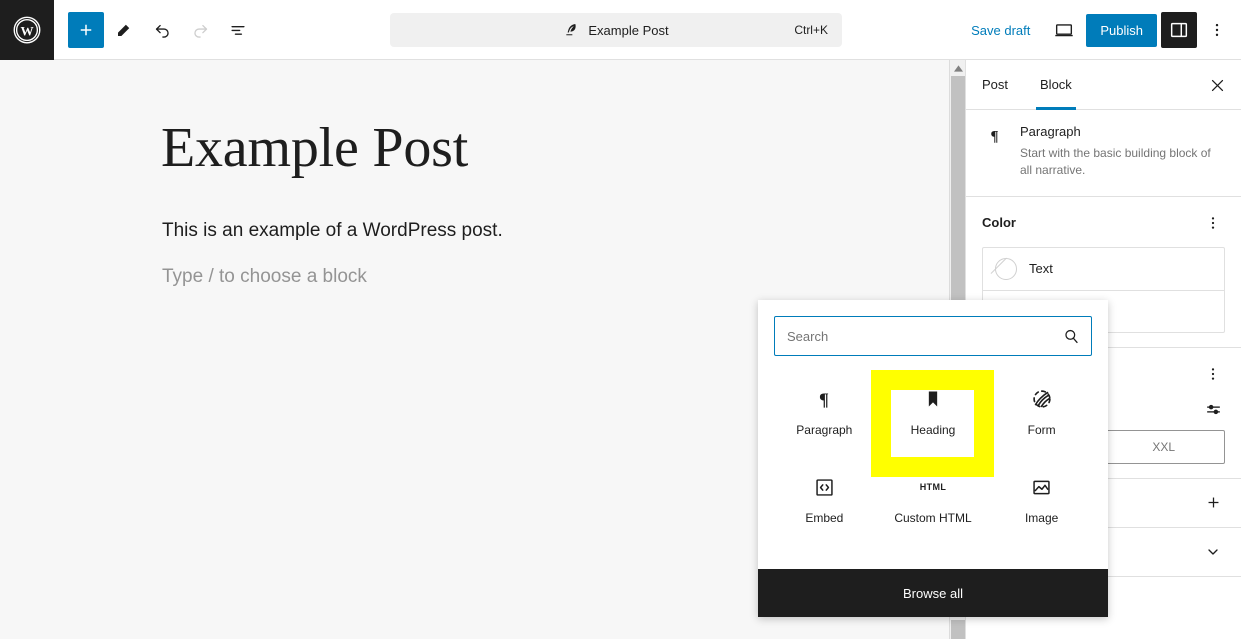 Image resolution: width=1241 pixels, height=639 pixels. Describe the element at coordinates (995, 84) in the screenshot. I see `tab-post: Post` at that location.